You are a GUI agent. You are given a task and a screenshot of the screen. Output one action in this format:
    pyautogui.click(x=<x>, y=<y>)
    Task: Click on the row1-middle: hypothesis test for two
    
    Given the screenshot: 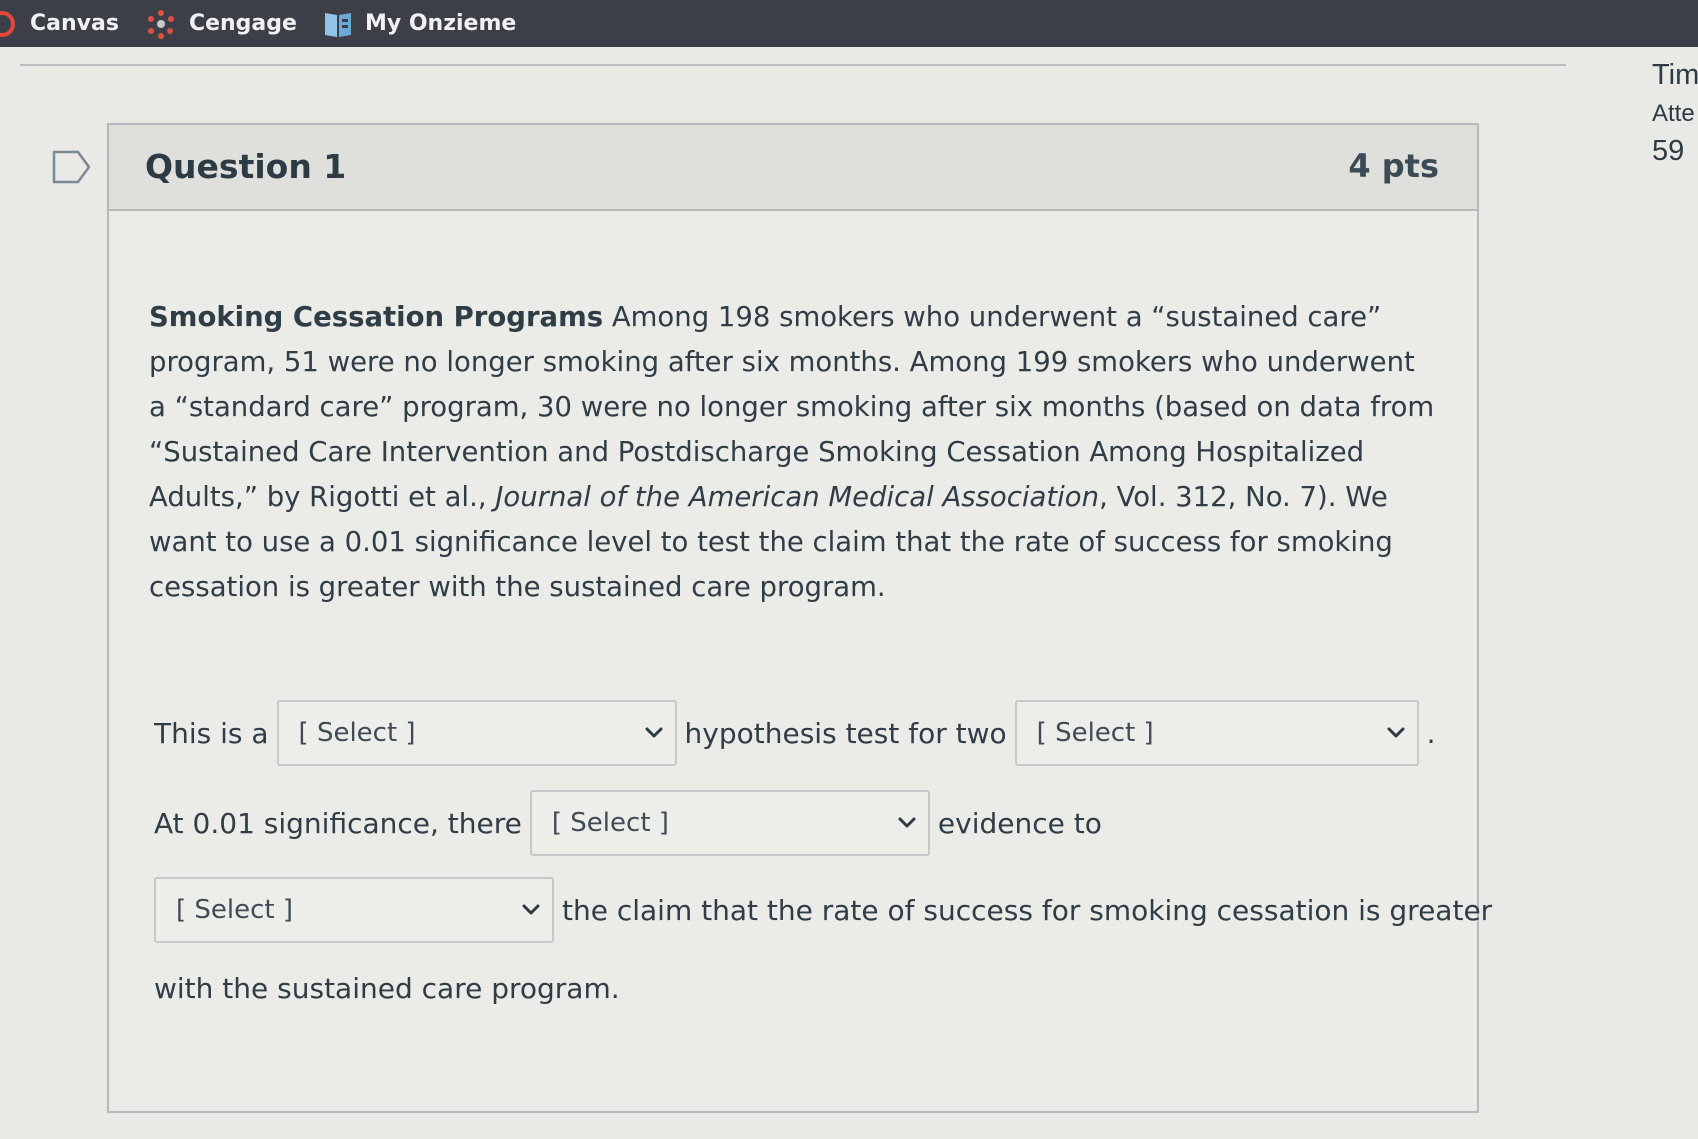 What is the action you would take?
    pyautogui.click(x=845, y=733)
    